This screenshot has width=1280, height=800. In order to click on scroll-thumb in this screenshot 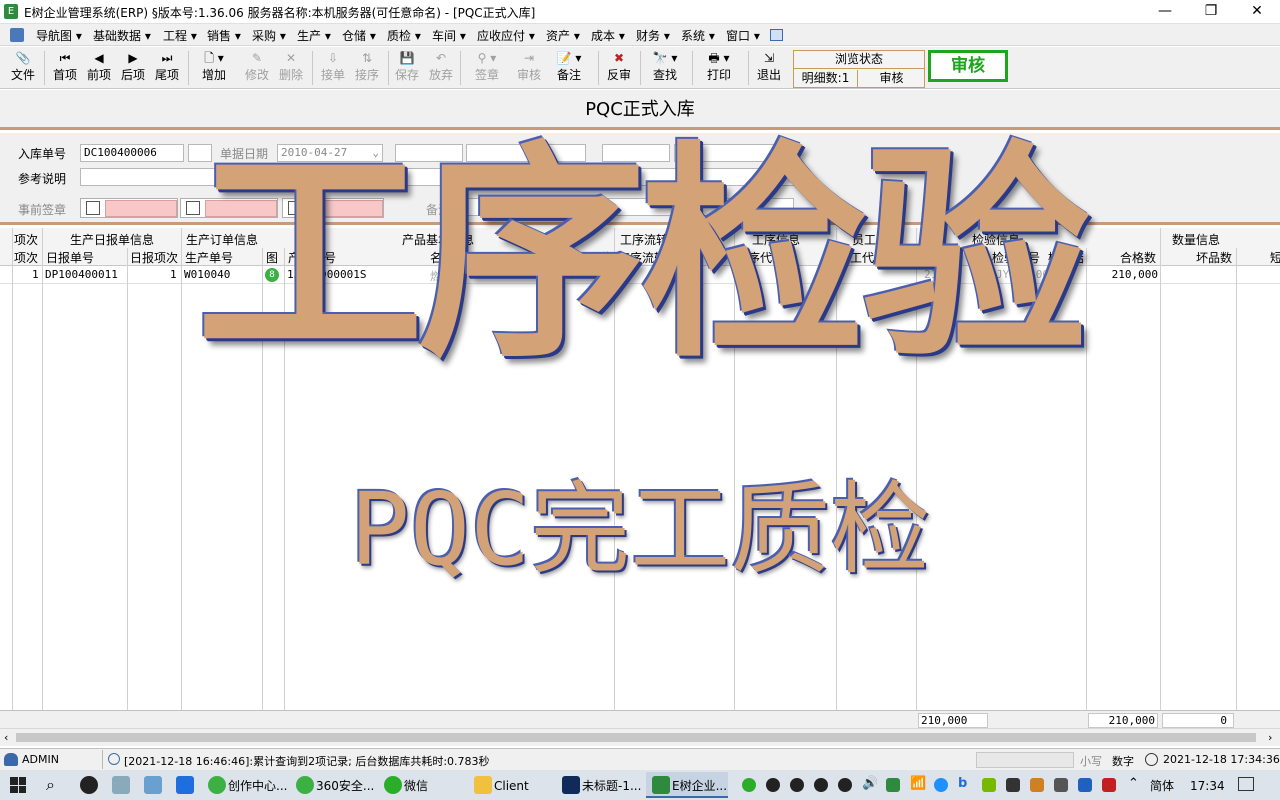, I will do `click(636, 737)`.